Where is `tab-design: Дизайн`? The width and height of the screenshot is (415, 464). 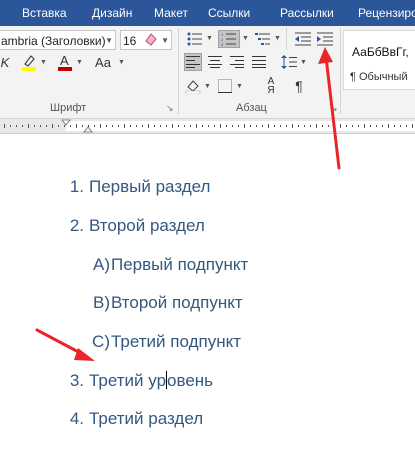 tab-design: Дизайн is located at coordinates (112, 13).